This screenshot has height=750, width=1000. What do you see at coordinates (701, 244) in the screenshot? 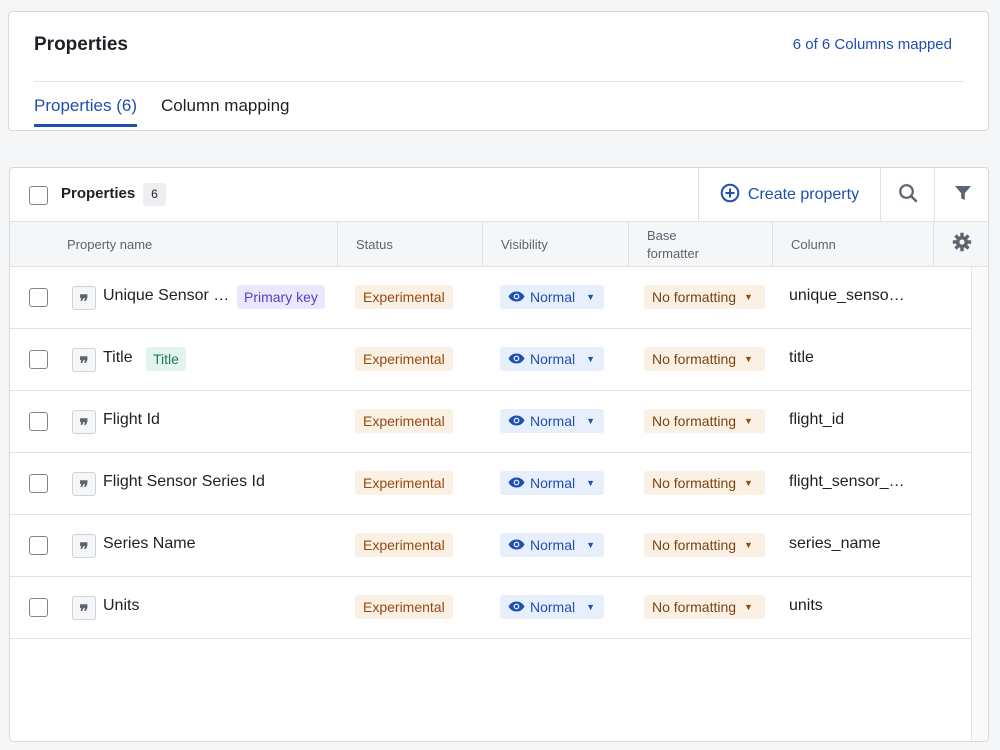
I see `column-header-base-formatter: Base formatter` at bounding box center [701, 244].